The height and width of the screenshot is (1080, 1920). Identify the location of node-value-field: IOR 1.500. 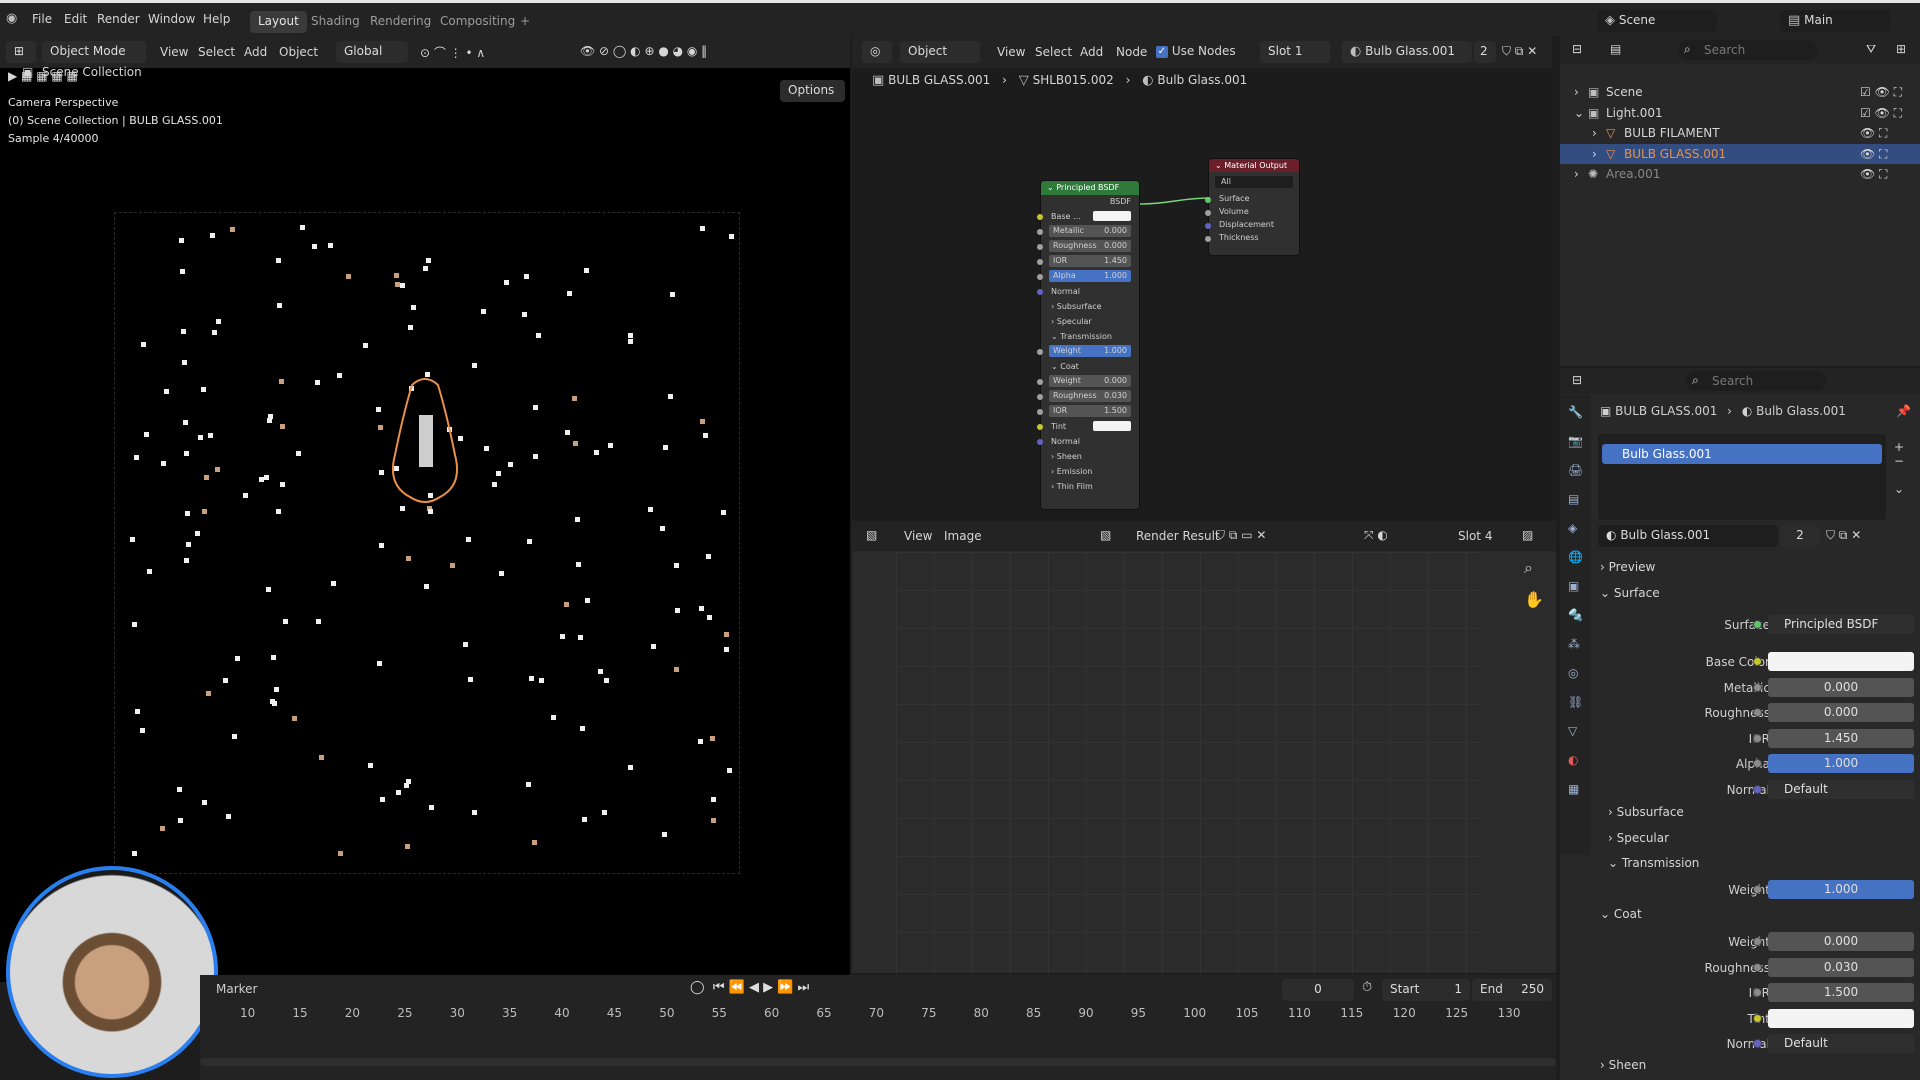
(1090, 411).